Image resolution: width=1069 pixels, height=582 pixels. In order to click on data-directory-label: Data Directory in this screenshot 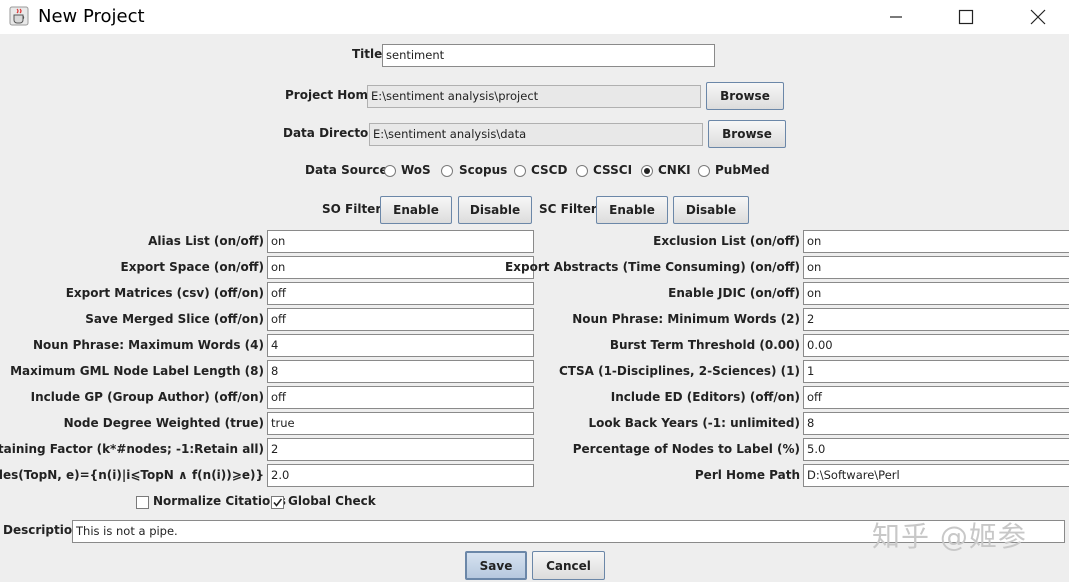, I will do `click(333, 133)`.